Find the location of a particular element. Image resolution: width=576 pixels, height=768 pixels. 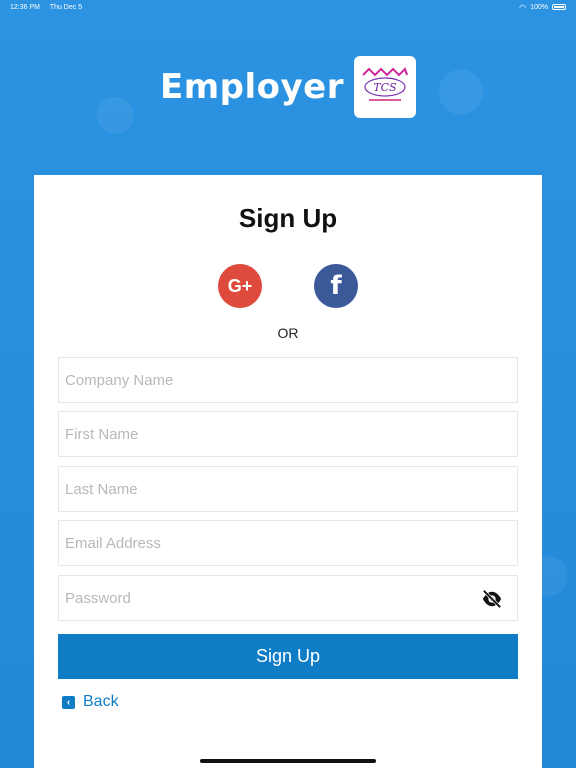

tcs-logo-icon: TCS is located at coordinates (385, 84).